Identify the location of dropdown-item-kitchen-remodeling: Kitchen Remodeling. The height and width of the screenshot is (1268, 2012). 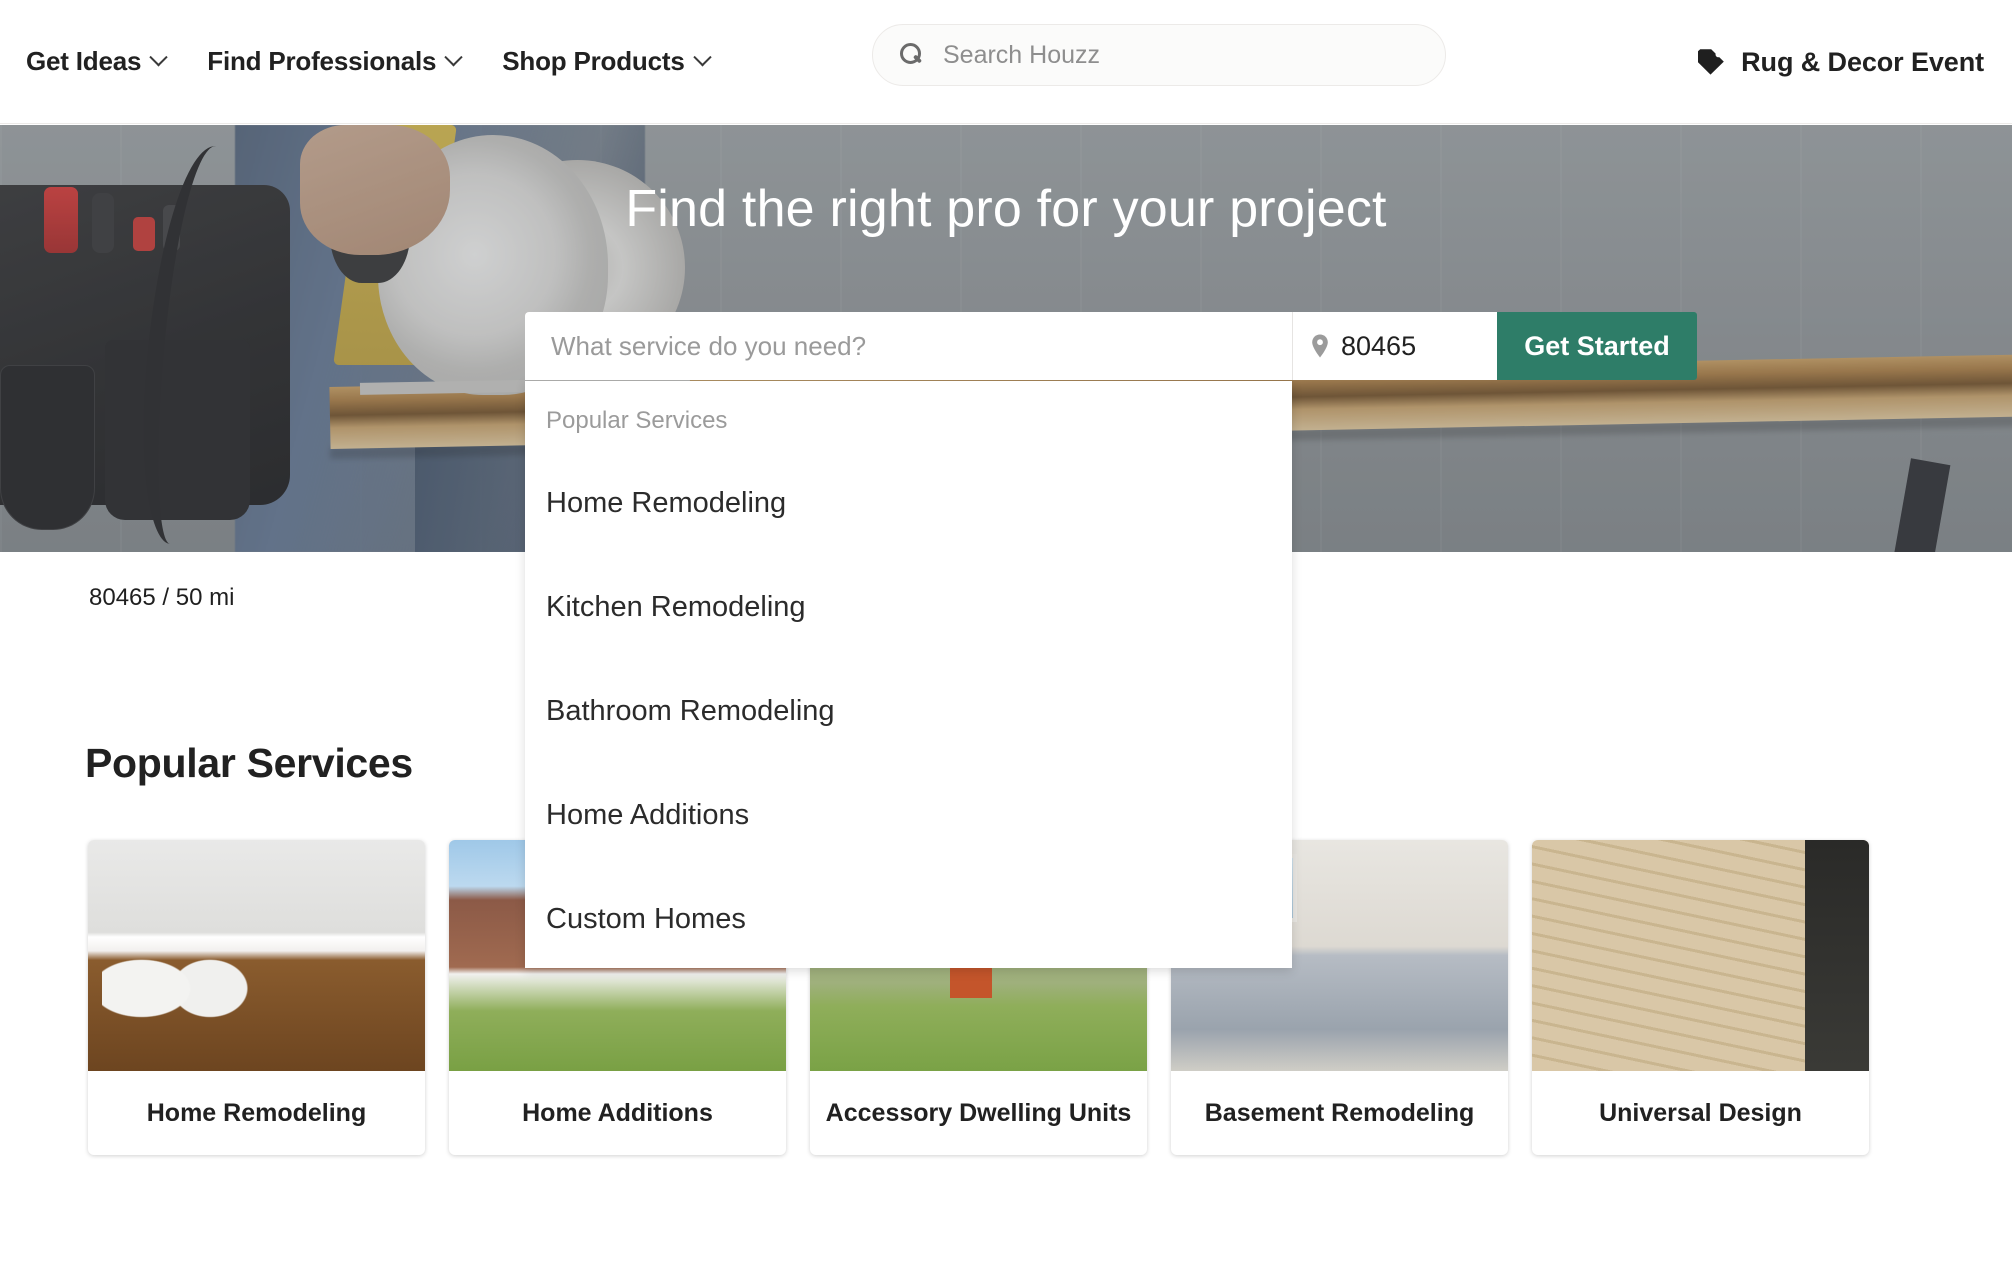
(908, 607).